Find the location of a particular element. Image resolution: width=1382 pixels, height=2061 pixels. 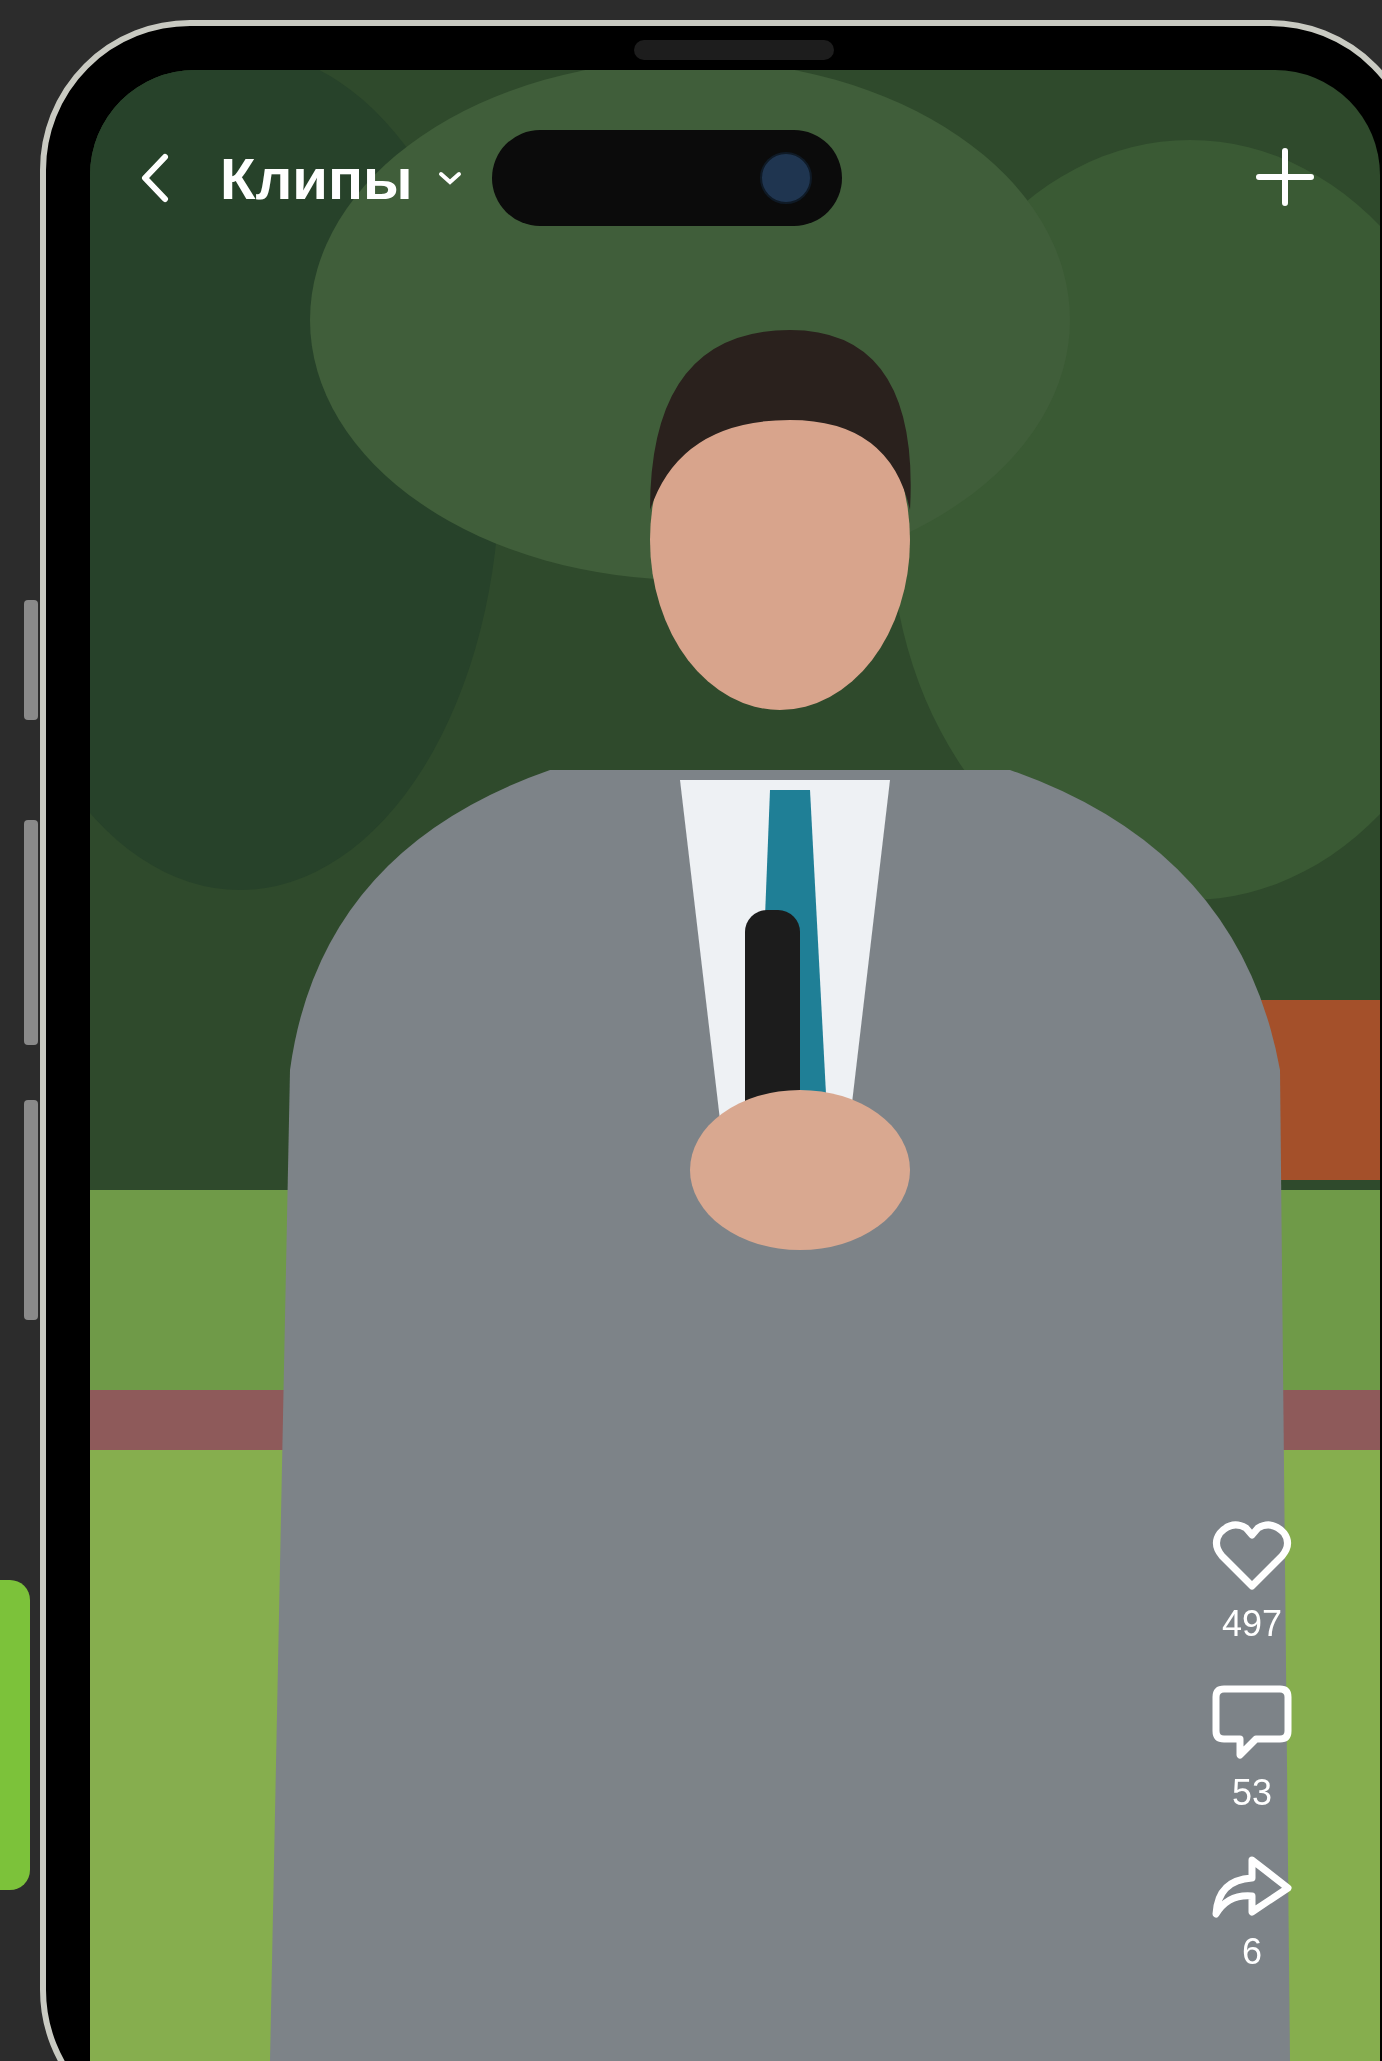

camera-icon is located at coordinates (786, 178).